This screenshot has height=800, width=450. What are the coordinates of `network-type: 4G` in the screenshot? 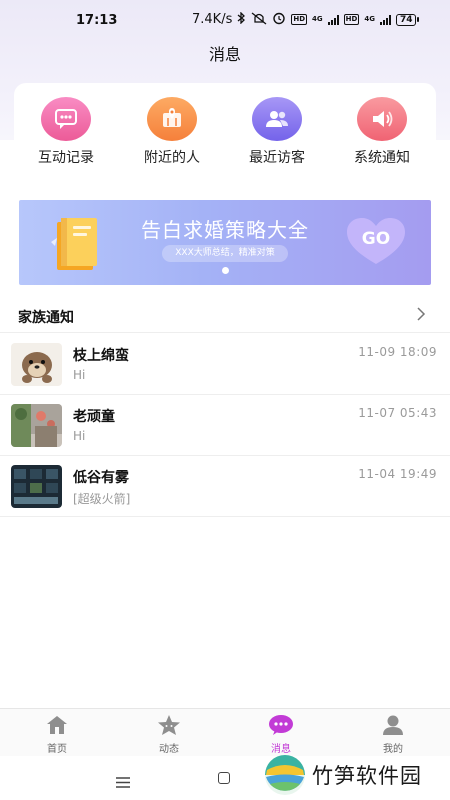 It's located at (317, 19).